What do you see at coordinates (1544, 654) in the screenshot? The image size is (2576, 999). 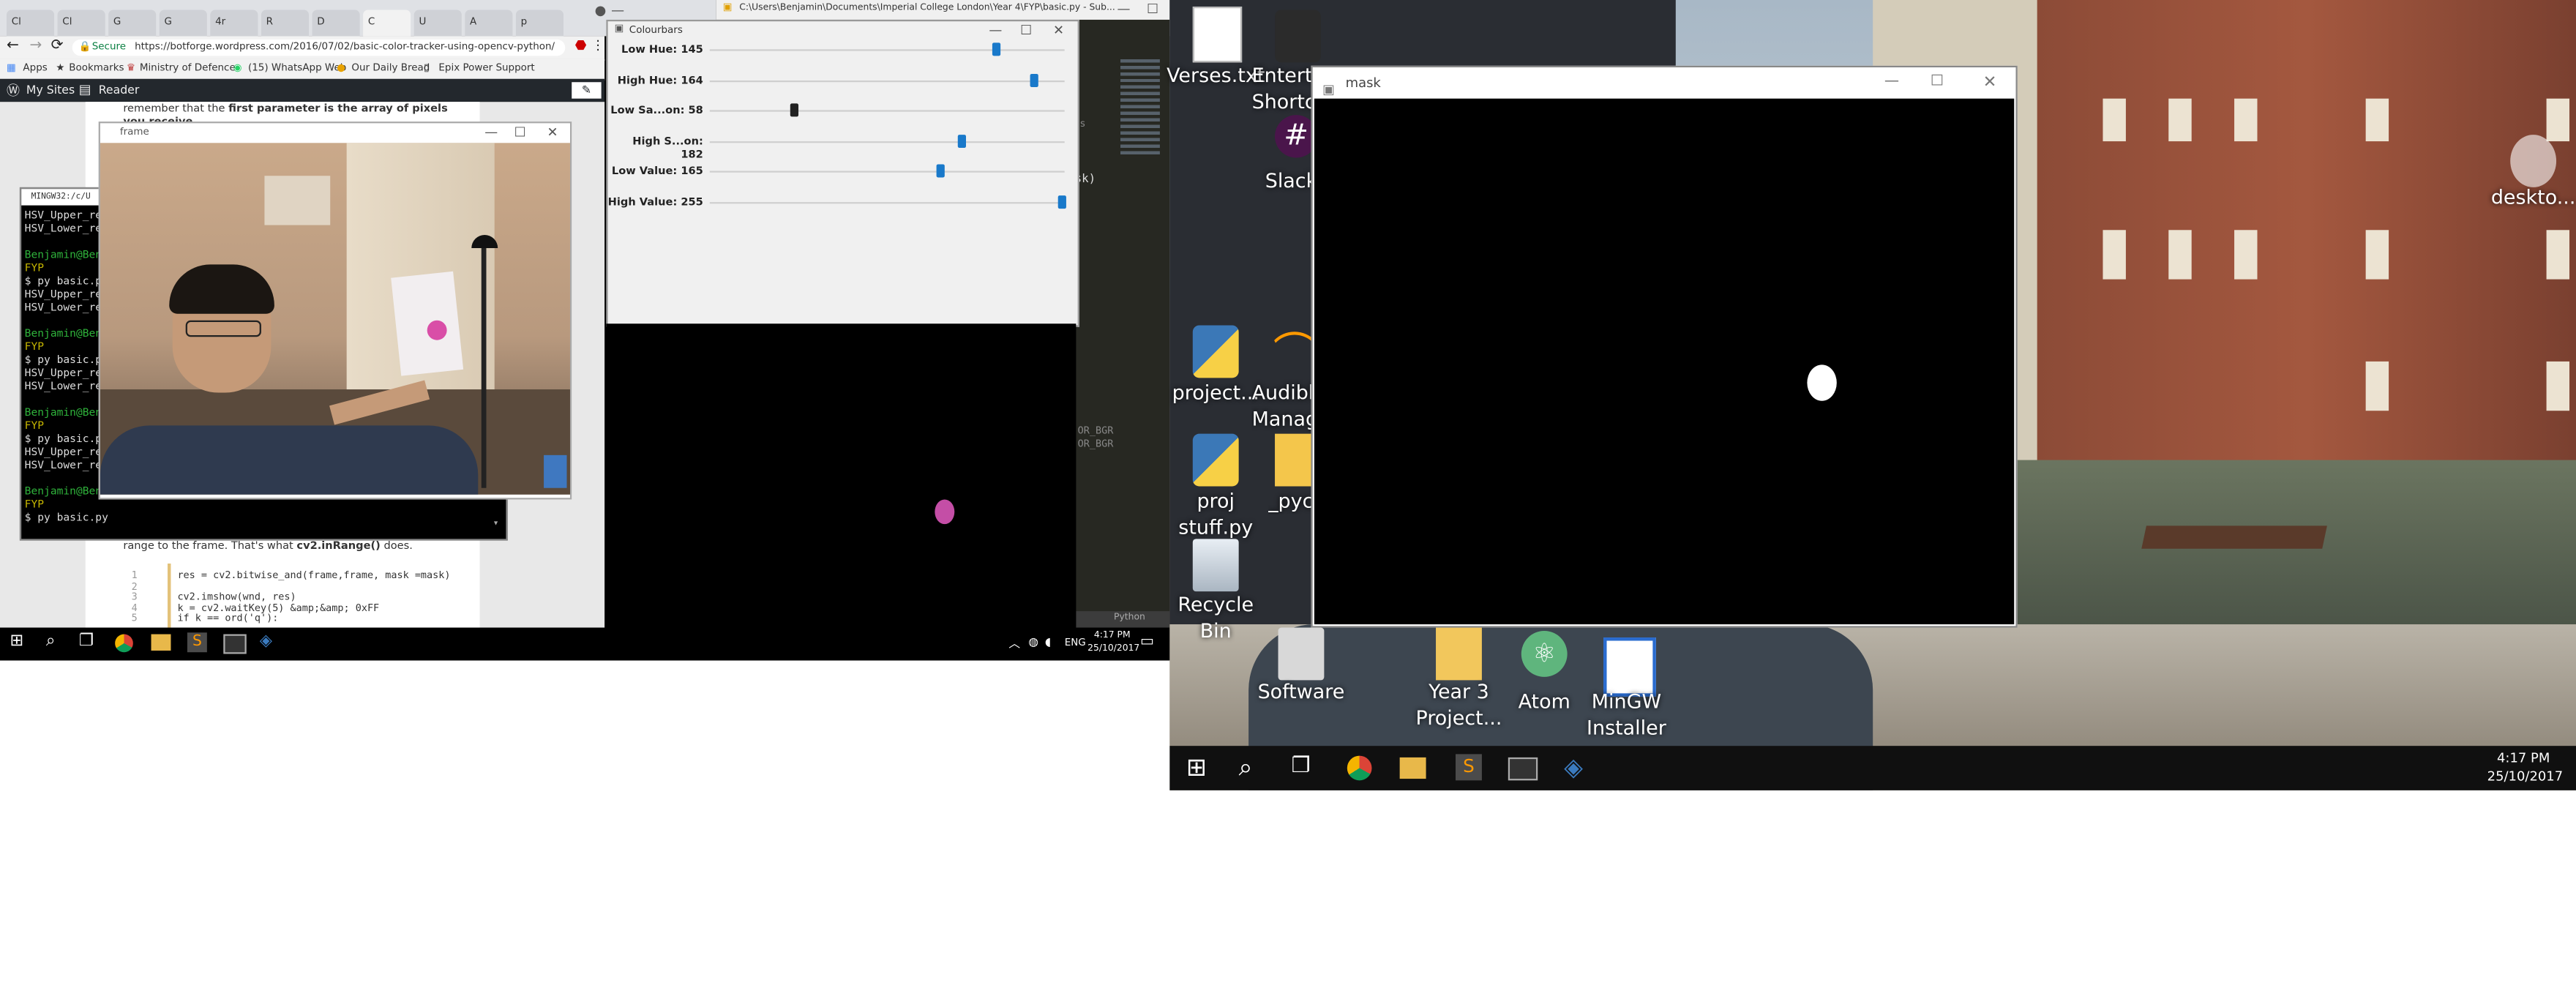 I see `atom-icon: ⚛` at bounding box center [1544, 654].